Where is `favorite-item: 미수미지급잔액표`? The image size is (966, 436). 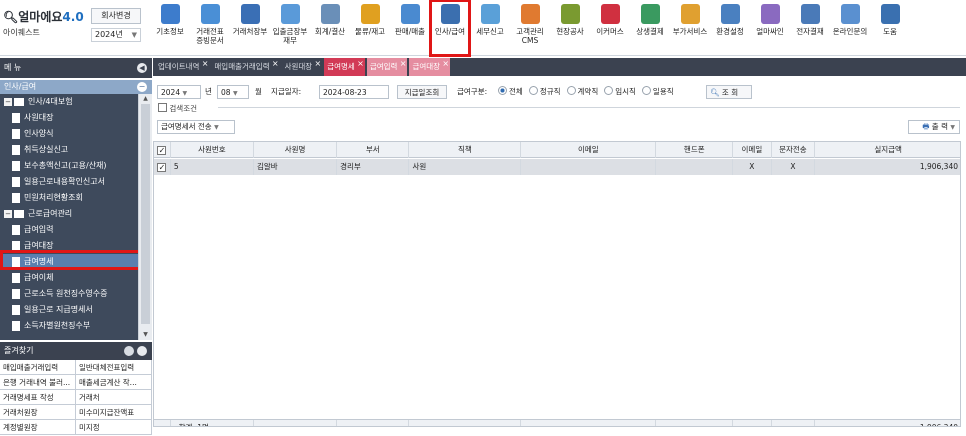
favorite-item: 미수미지급잔액표 is located at coordinates (114, 412).